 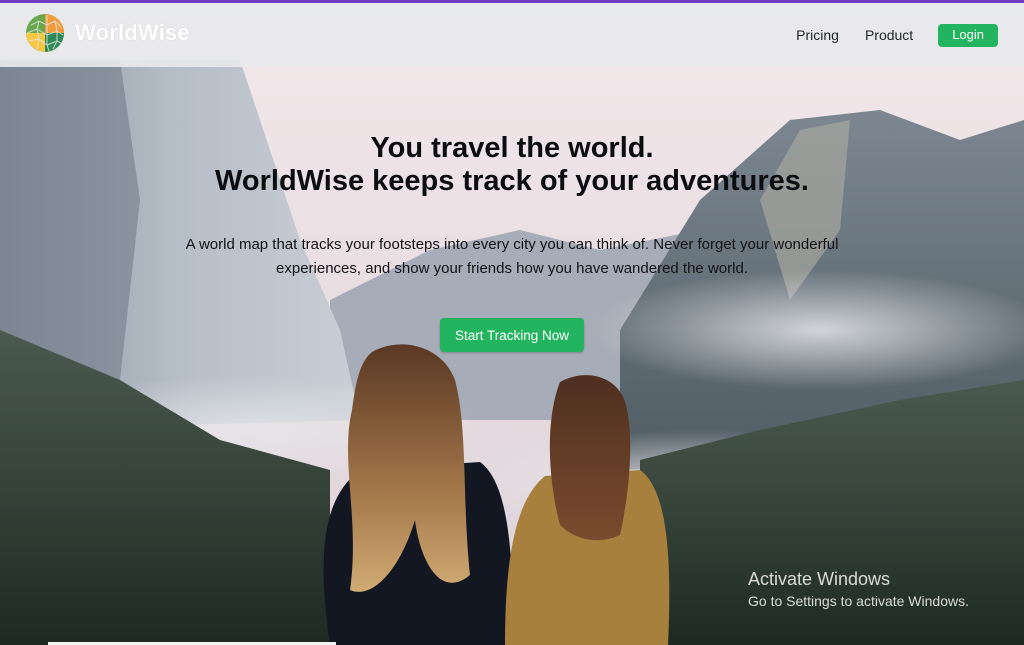 What do you see at coordinates (819, 579) in the screenshot?
I see `watermark-title: Activate Windows` at bounding box center [819, 579].